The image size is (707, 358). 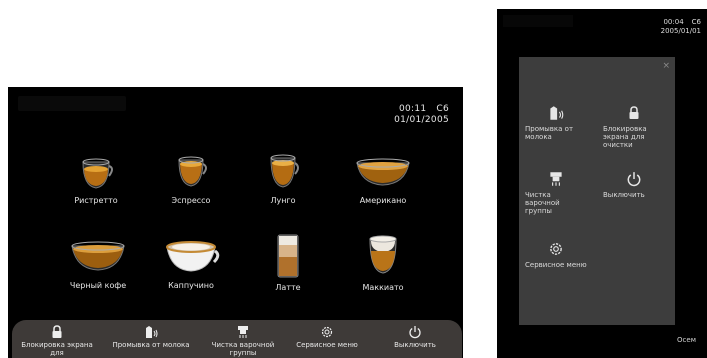 I want to click on tool-label: Блокировка экрана для, so click(x=57, y=349).